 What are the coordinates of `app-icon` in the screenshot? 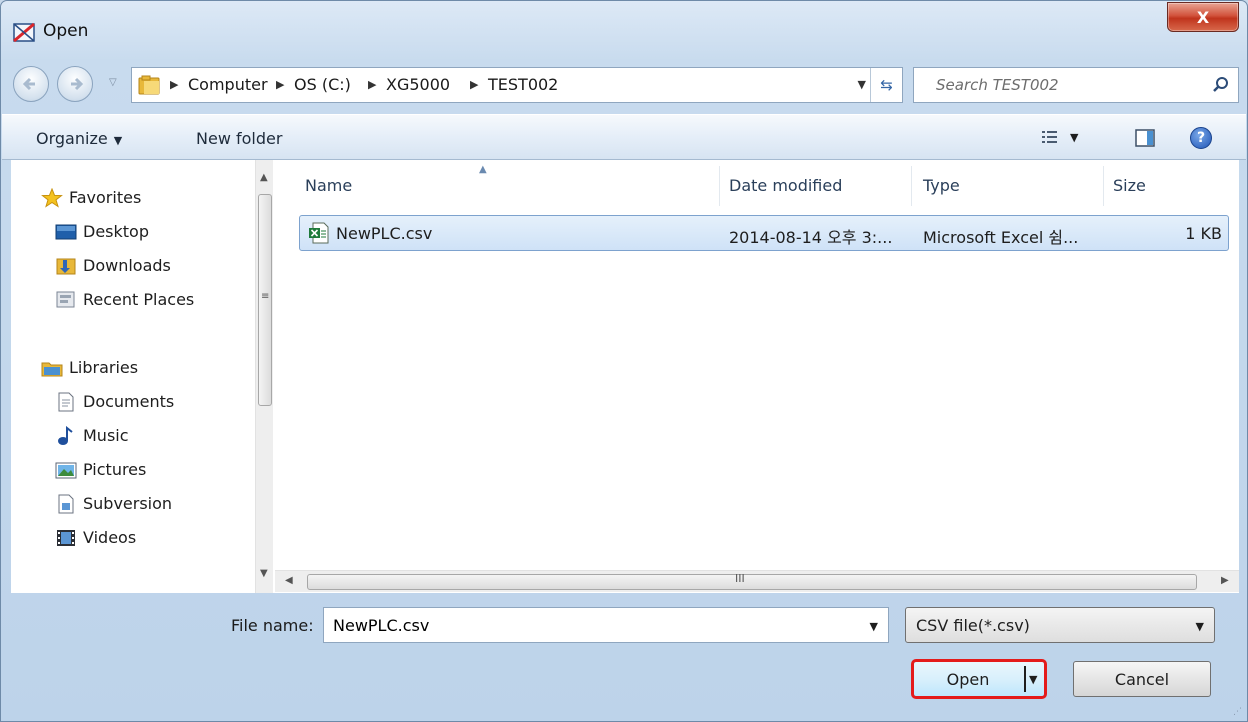 It's located at (24, 32).